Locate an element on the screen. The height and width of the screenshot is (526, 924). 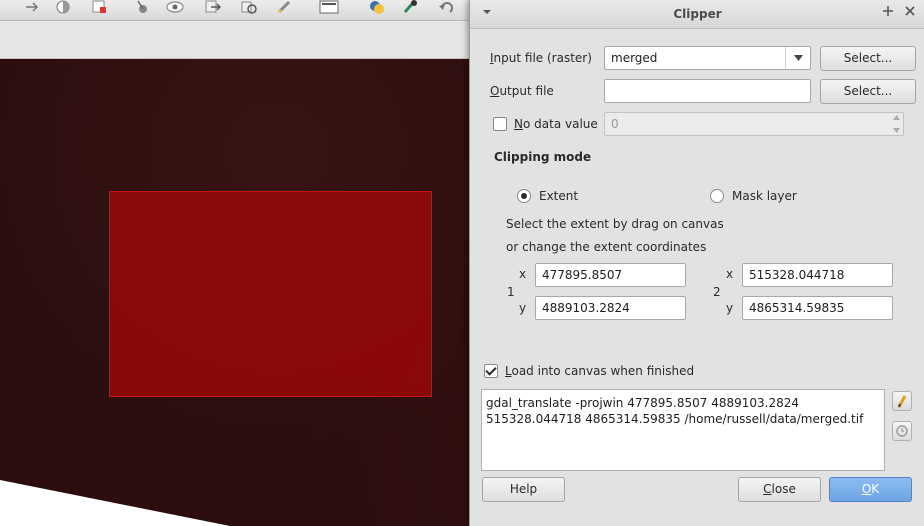
half-circle-icon is located at coordinates (63, 7).